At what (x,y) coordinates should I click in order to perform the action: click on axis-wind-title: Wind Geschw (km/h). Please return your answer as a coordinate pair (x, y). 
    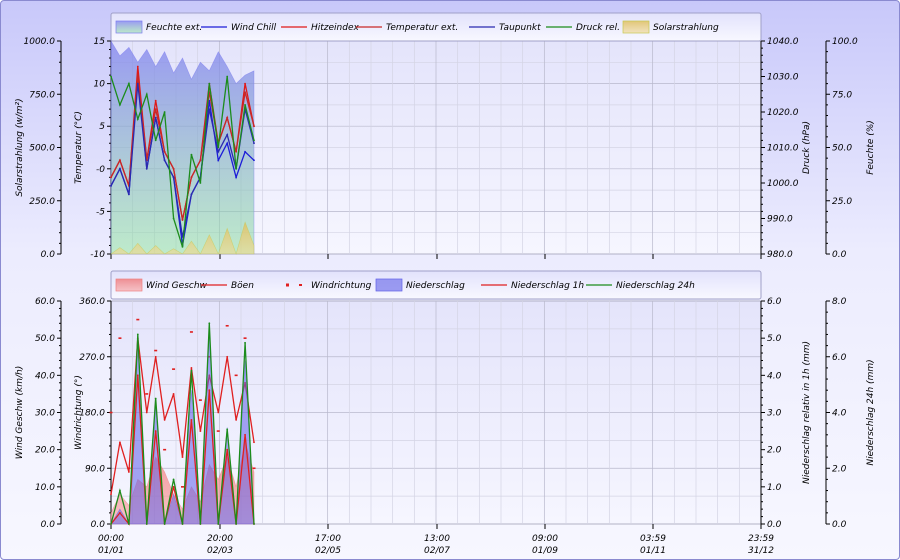
    Looking at the image, I should click on (20, 413).